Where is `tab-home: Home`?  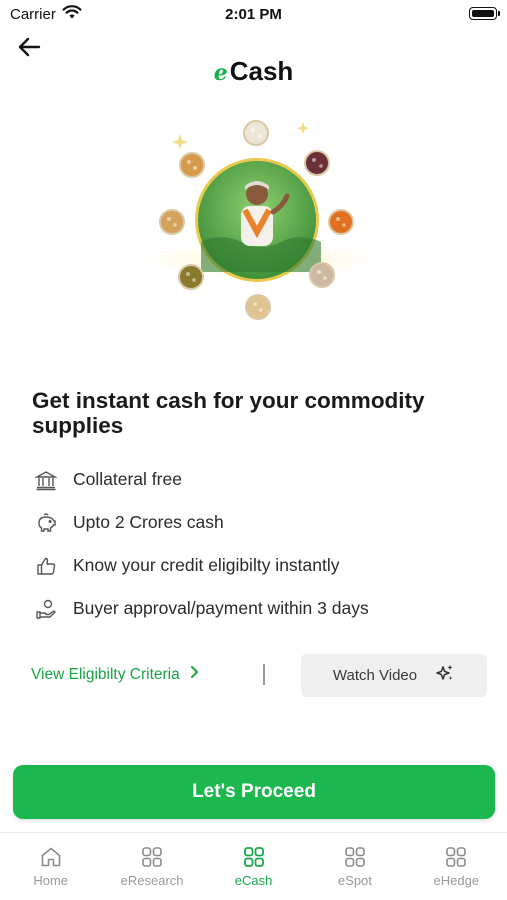
tab-home: Home is located at coordinates (50, 866).